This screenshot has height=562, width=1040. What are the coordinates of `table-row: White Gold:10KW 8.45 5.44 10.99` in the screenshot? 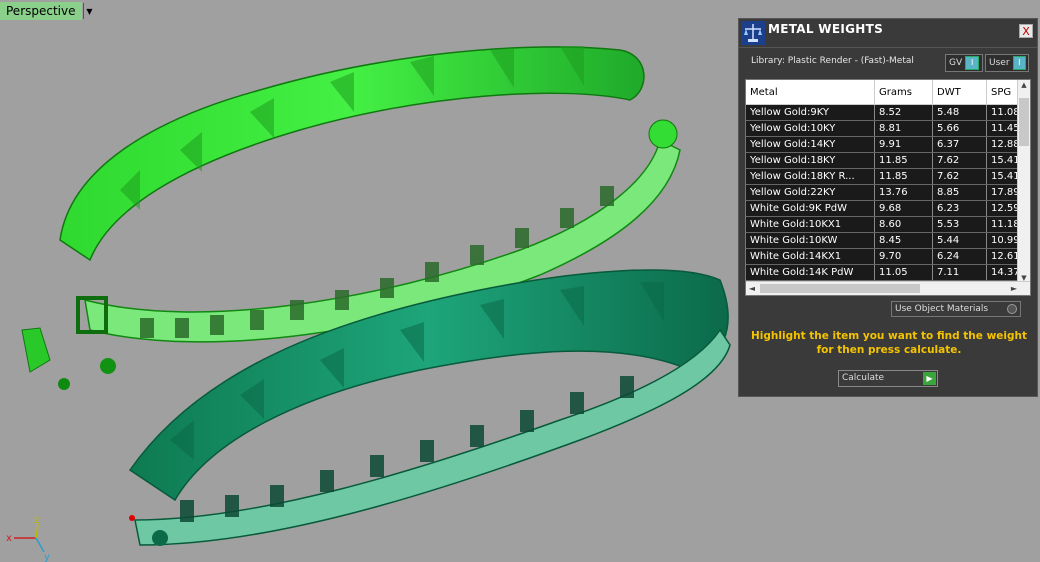 It's located at (886, 240).